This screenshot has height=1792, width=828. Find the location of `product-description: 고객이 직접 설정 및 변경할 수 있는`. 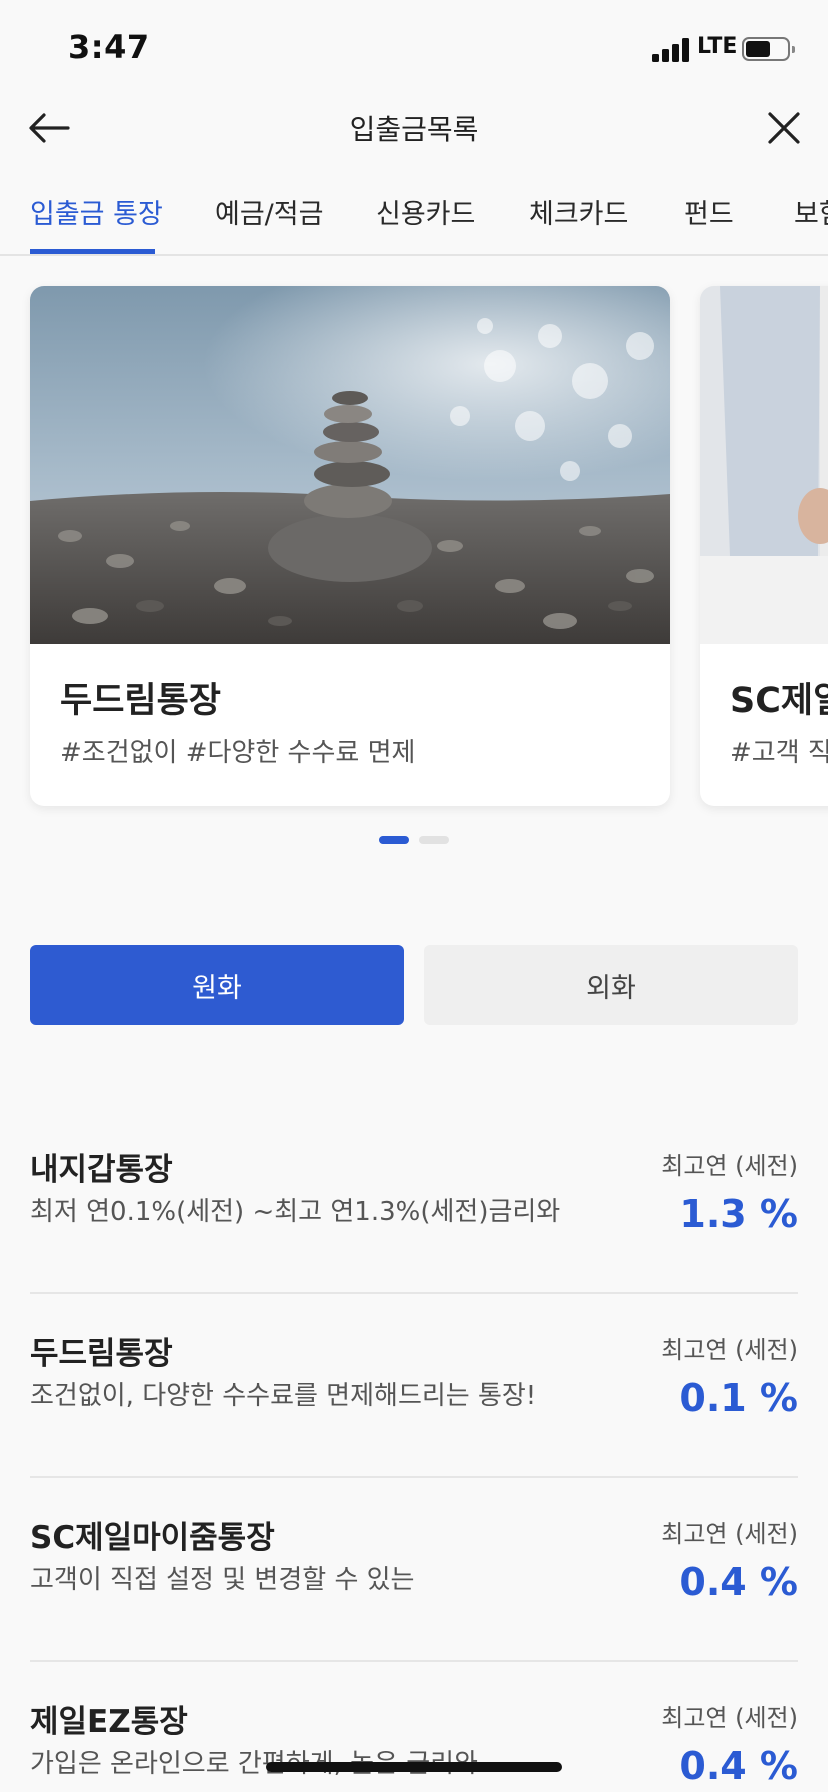

product-description: 고객이 직접 설정 및 변경할 수 있는 is located at coordinates (222, 1580).